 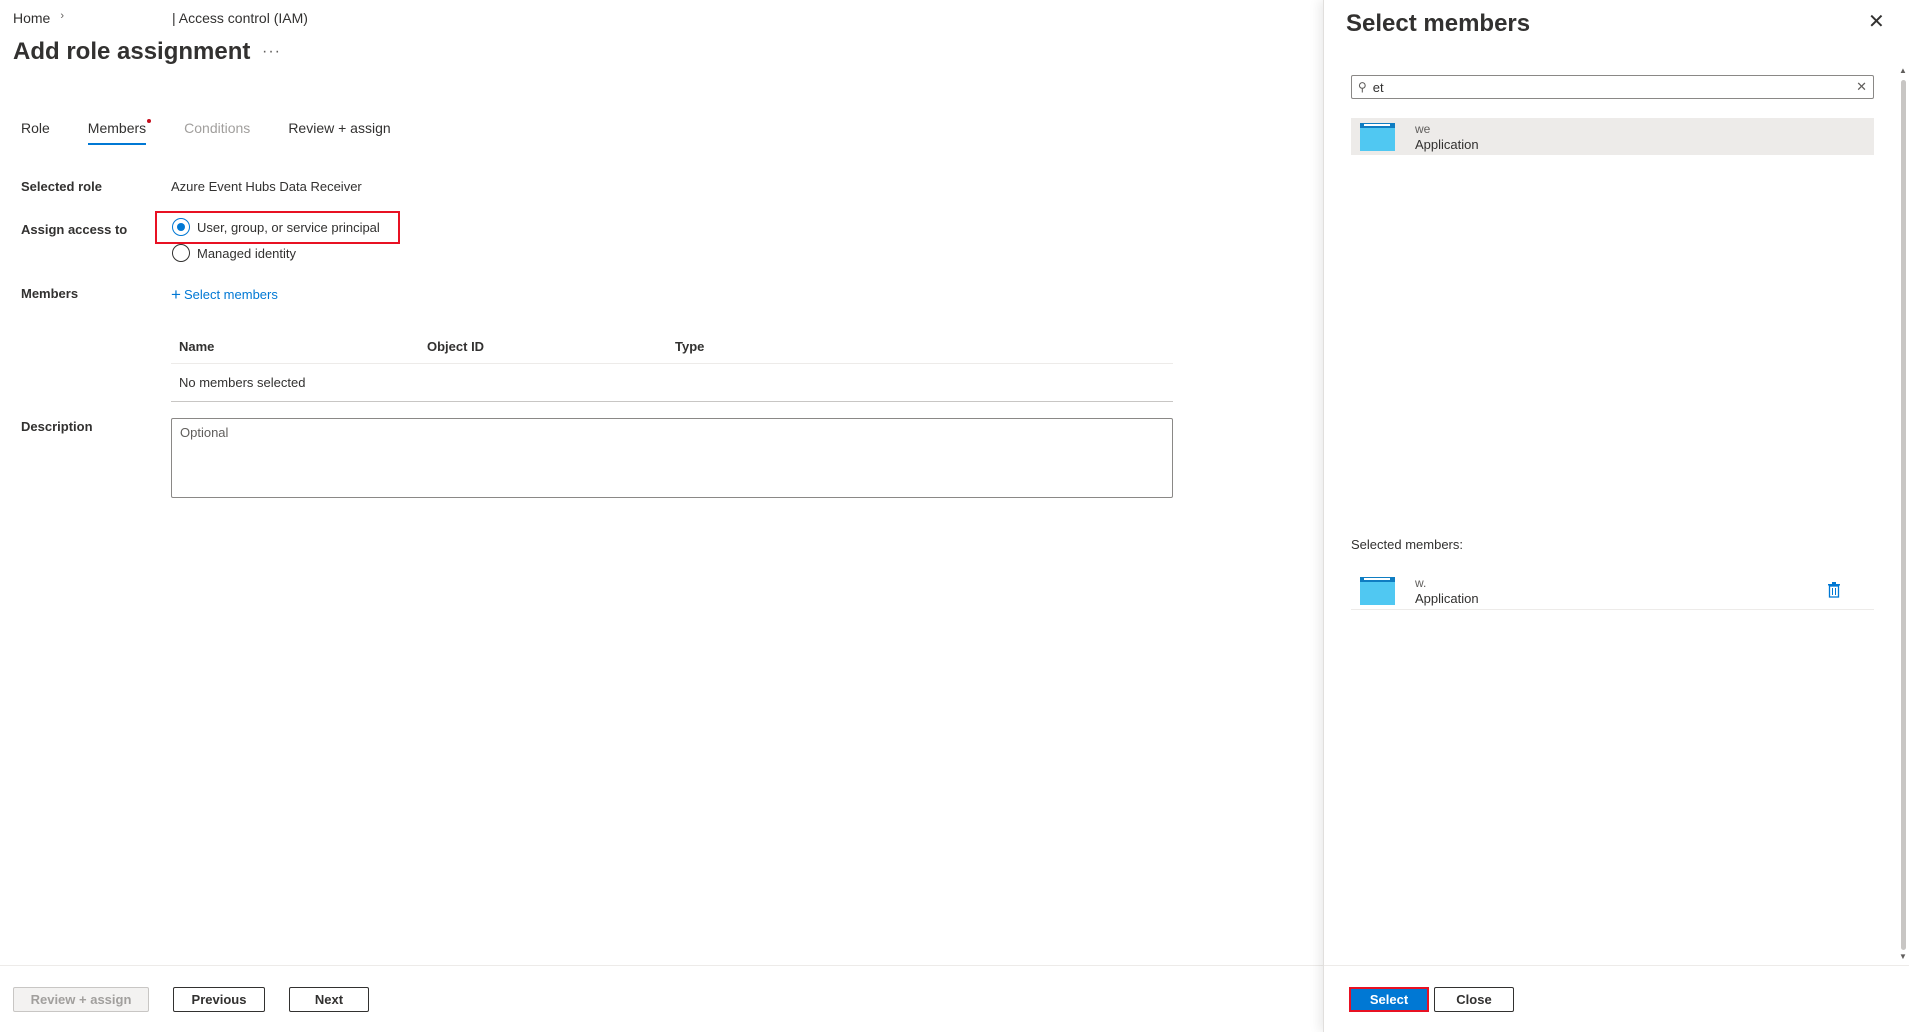 What do you see at coordinates (329, 999) in the screenshot?
I see `next-button: Next` at bounding box center [329, 999].